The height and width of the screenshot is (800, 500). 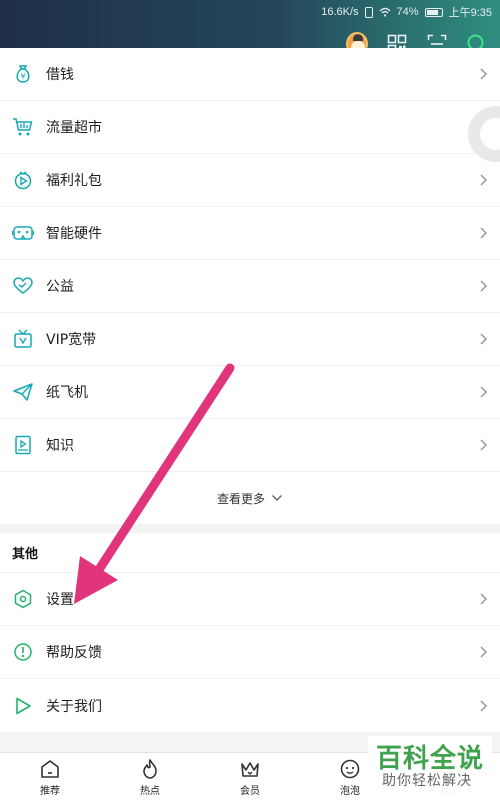 What do you see at coordinates (470, 13) in the screenshot?
I see `clock: 上午9:35` at bounding box center [470, 13].